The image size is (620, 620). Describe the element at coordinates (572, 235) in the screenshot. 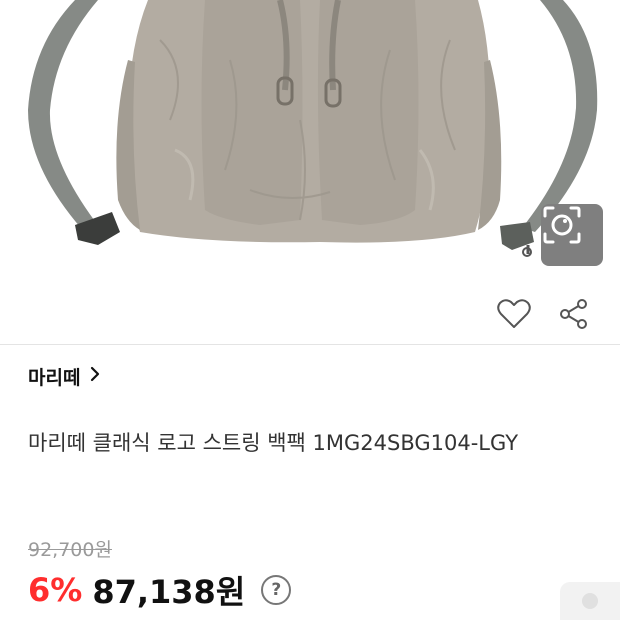

I see `image-search-button` at that location.